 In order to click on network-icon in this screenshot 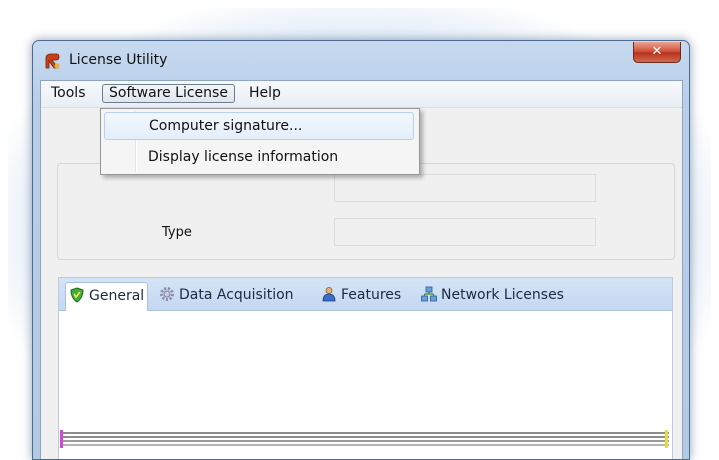, I will do `click(429, 294)`.